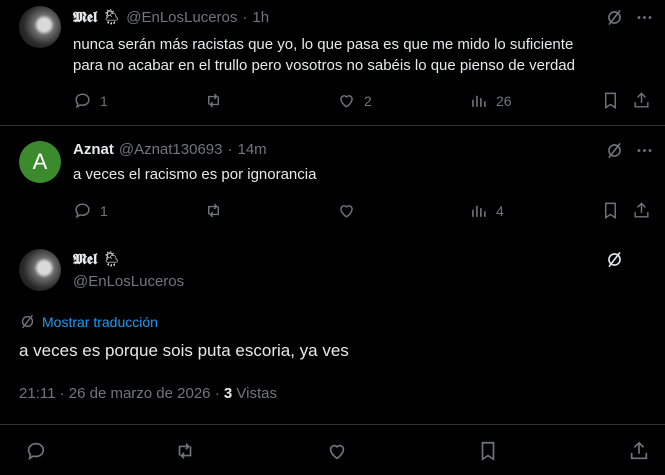  I want to click on translate-icon, so click(27, 321).